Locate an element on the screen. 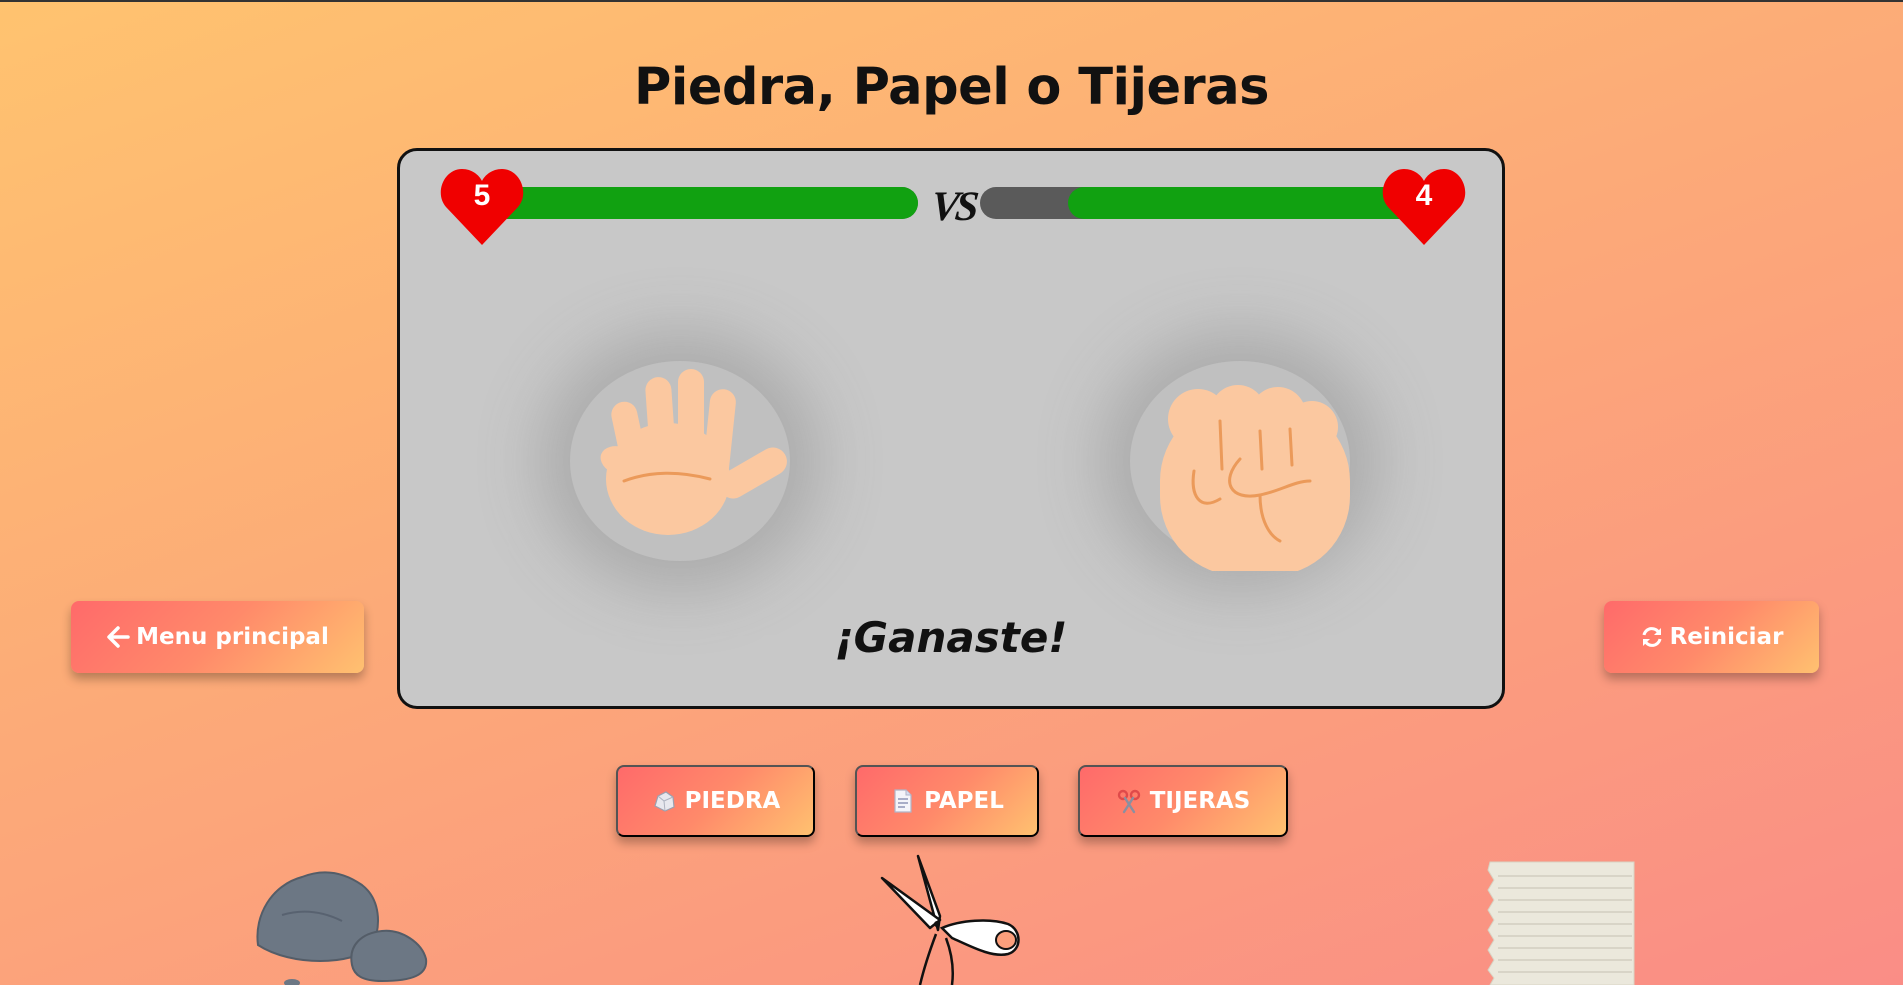 This screenshot has height=985, width=1903. player-heart: 5 is located at coordinates (482, 207).